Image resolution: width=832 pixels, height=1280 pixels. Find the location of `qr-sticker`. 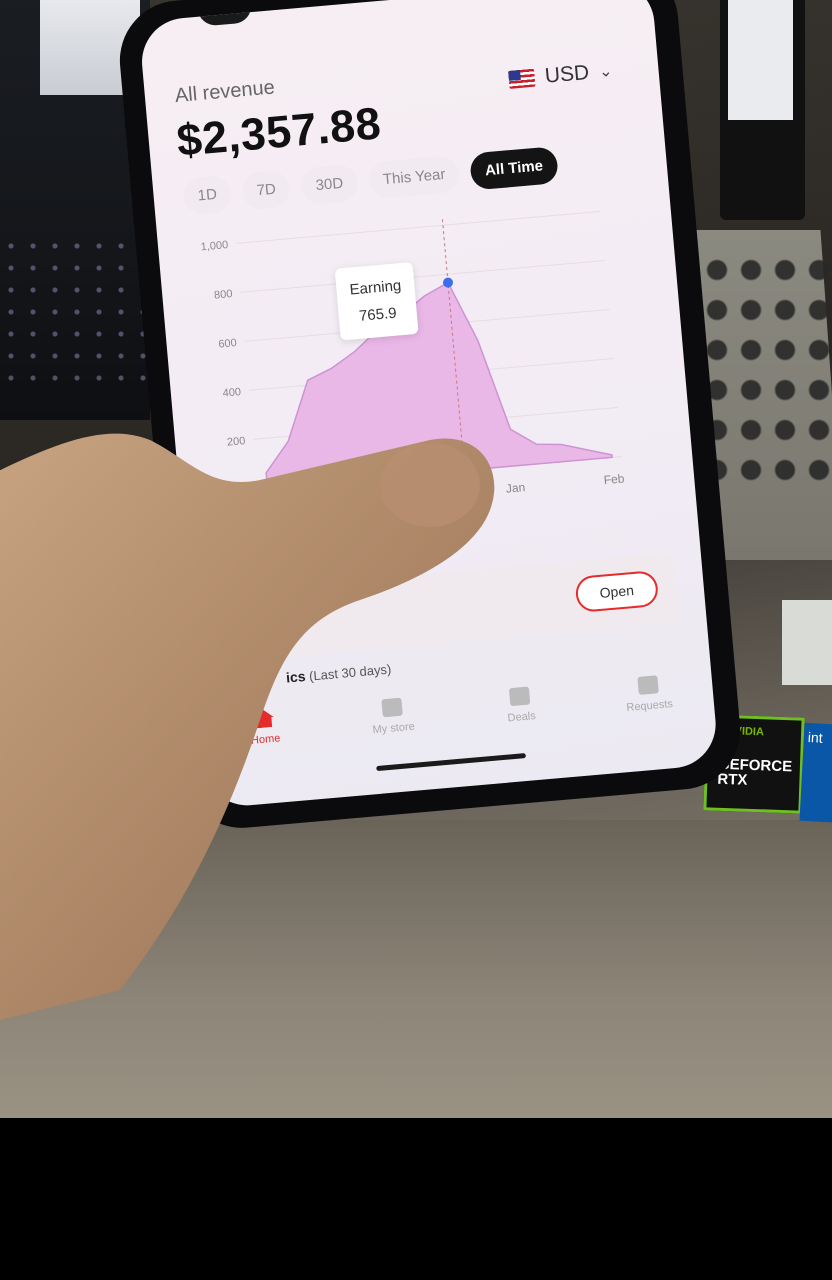

qr-sticker is located at coordinates (807, 642).